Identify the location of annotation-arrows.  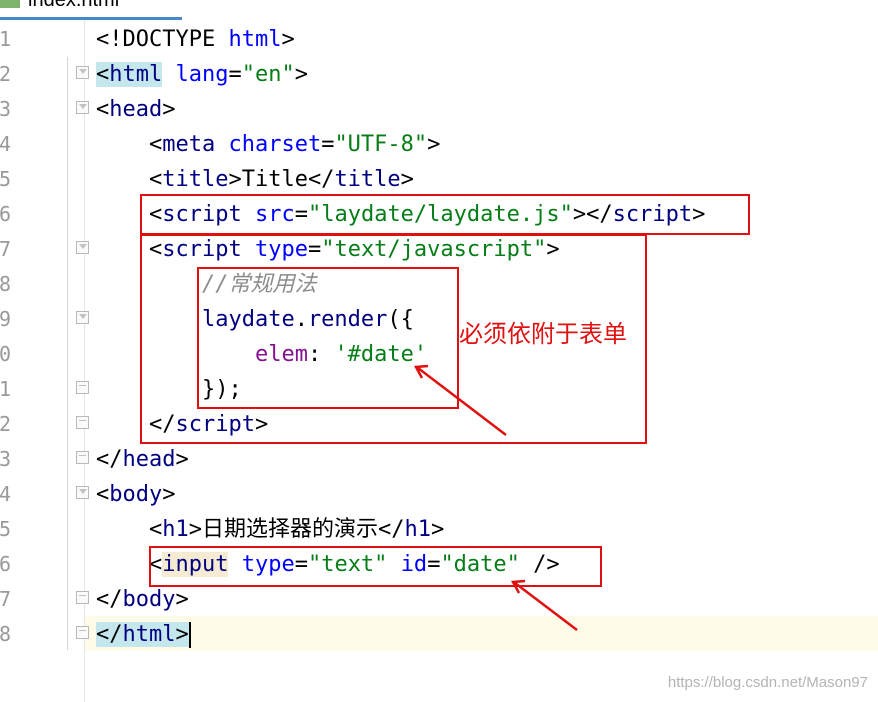
(495, 497).